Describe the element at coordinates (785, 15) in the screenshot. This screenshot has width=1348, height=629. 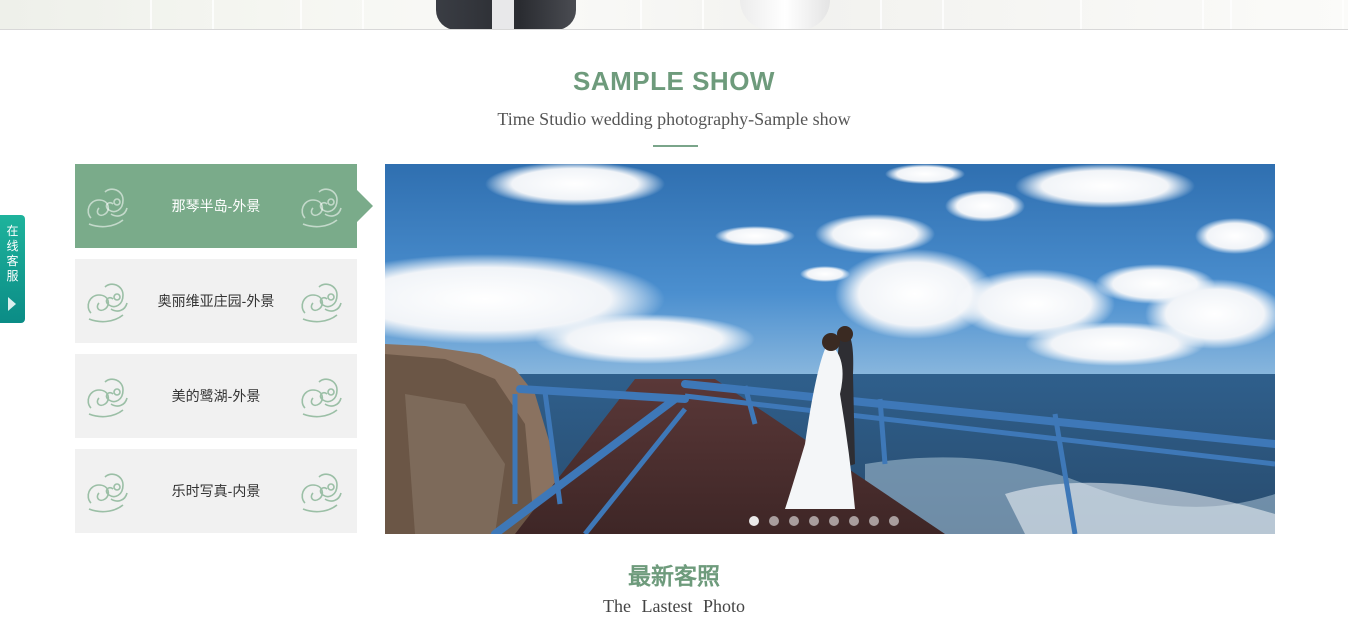
I see `bride-figure` at that location.